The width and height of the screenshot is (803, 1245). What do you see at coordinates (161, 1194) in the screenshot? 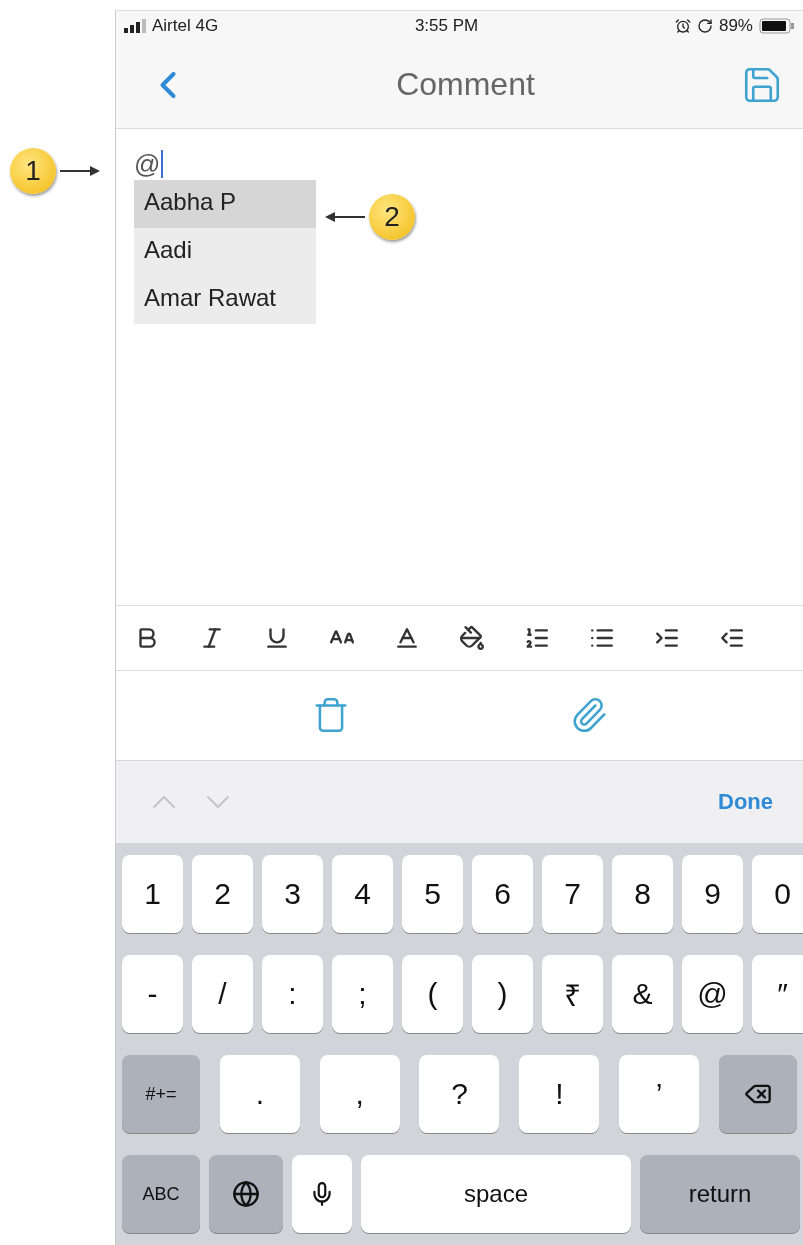
I see `keyboard-key: ABC` at bounding box center [161, 1194].